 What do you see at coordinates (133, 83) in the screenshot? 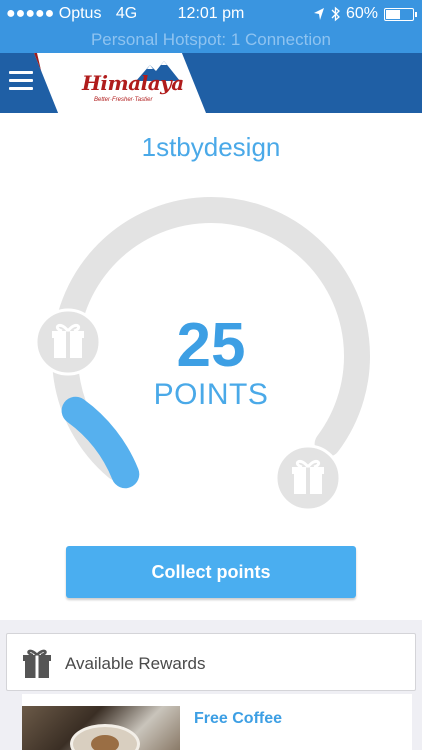
I see `brand-name: Himalaya` at bounding box center [133, 83].